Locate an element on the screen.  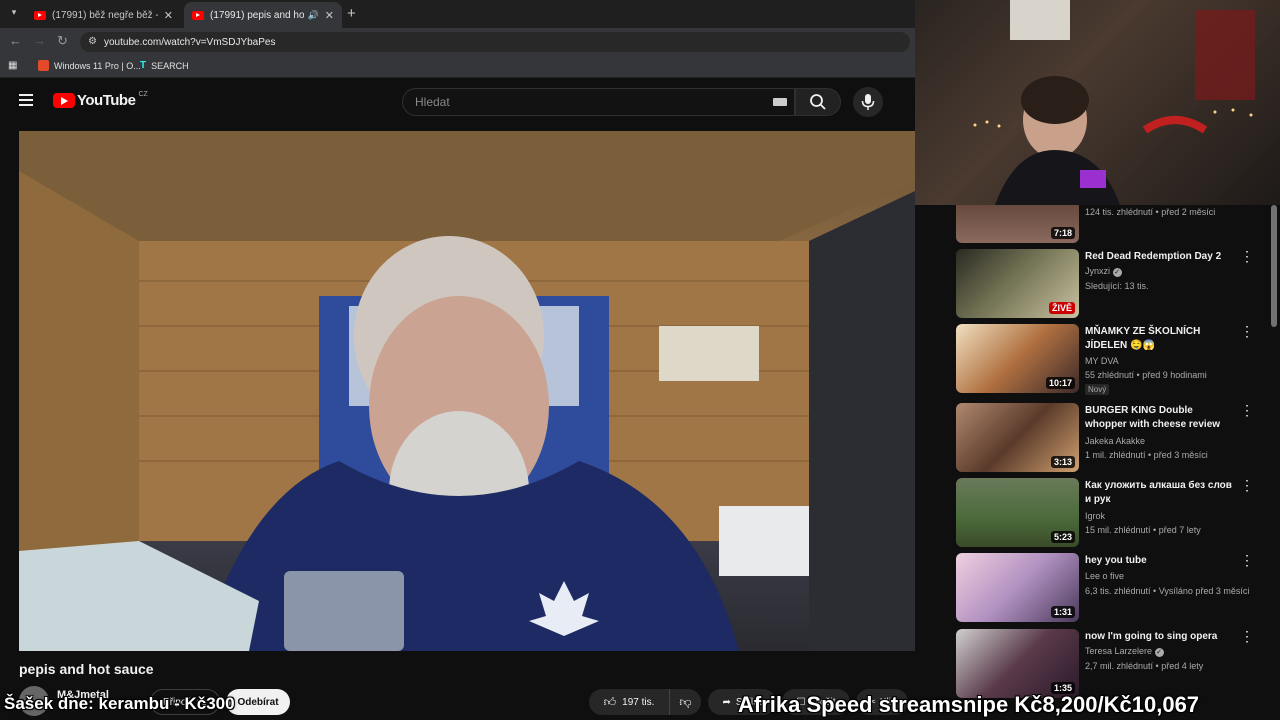
bookmark-label: SEARCH is located at coordinates (170, 65).